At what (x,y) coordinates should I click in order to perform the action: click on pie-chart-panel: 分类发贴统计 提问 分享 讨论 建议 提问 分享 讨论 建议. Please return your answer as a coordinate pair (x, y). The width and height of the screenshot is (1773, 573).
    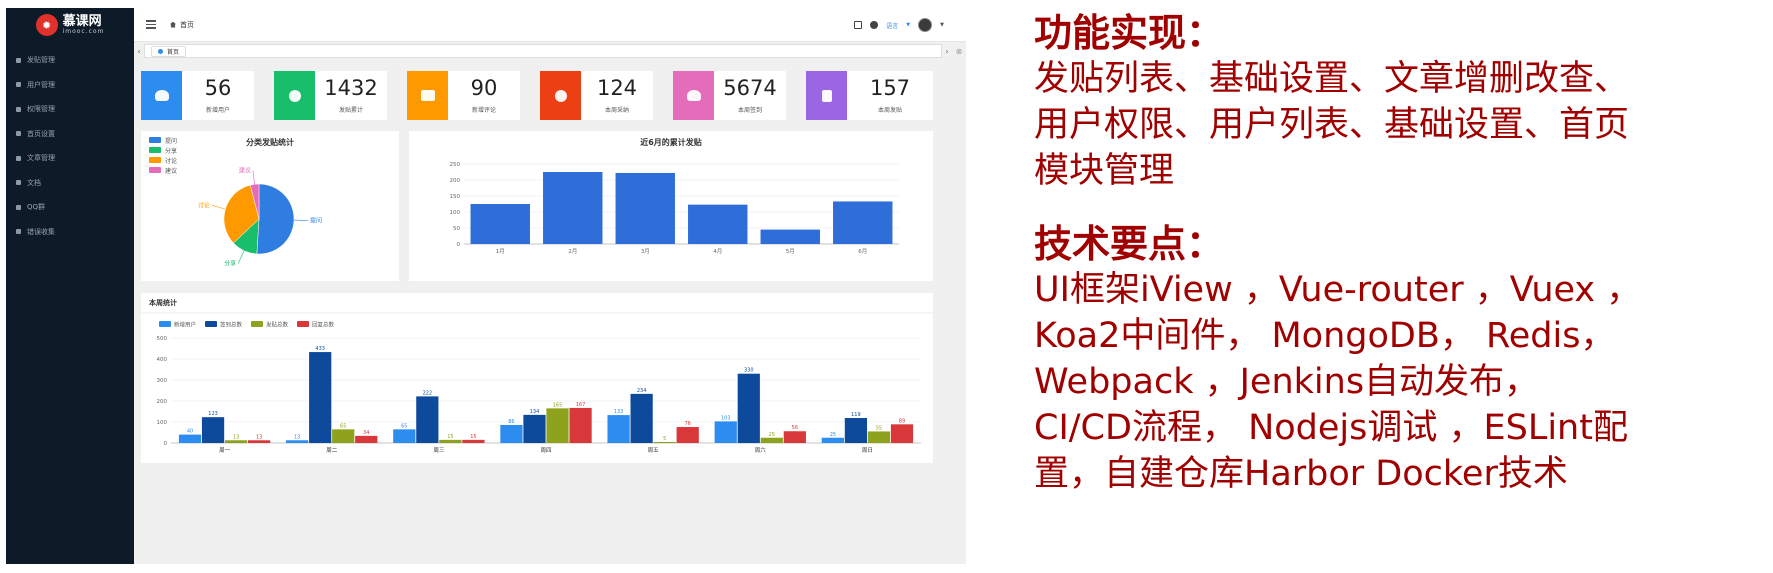
    Looking at the image, I should click on (270, 206).